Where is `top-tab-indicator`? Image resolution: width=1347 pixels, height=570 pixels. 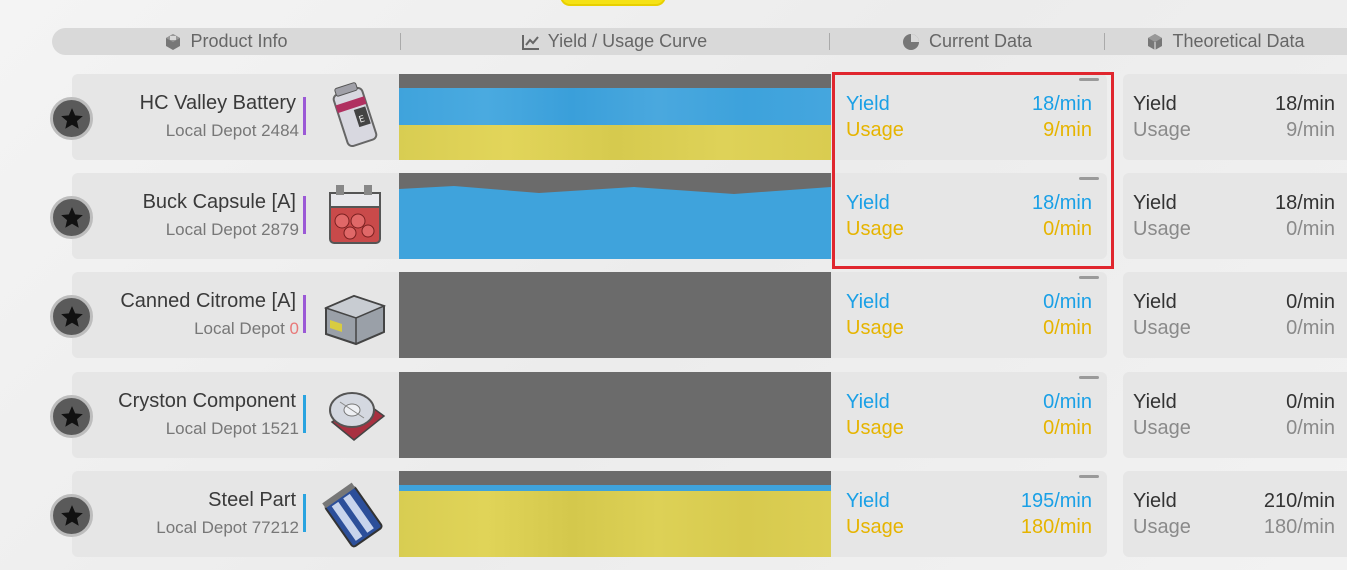 top-tab-indicator is located at coordinates (613, 2).